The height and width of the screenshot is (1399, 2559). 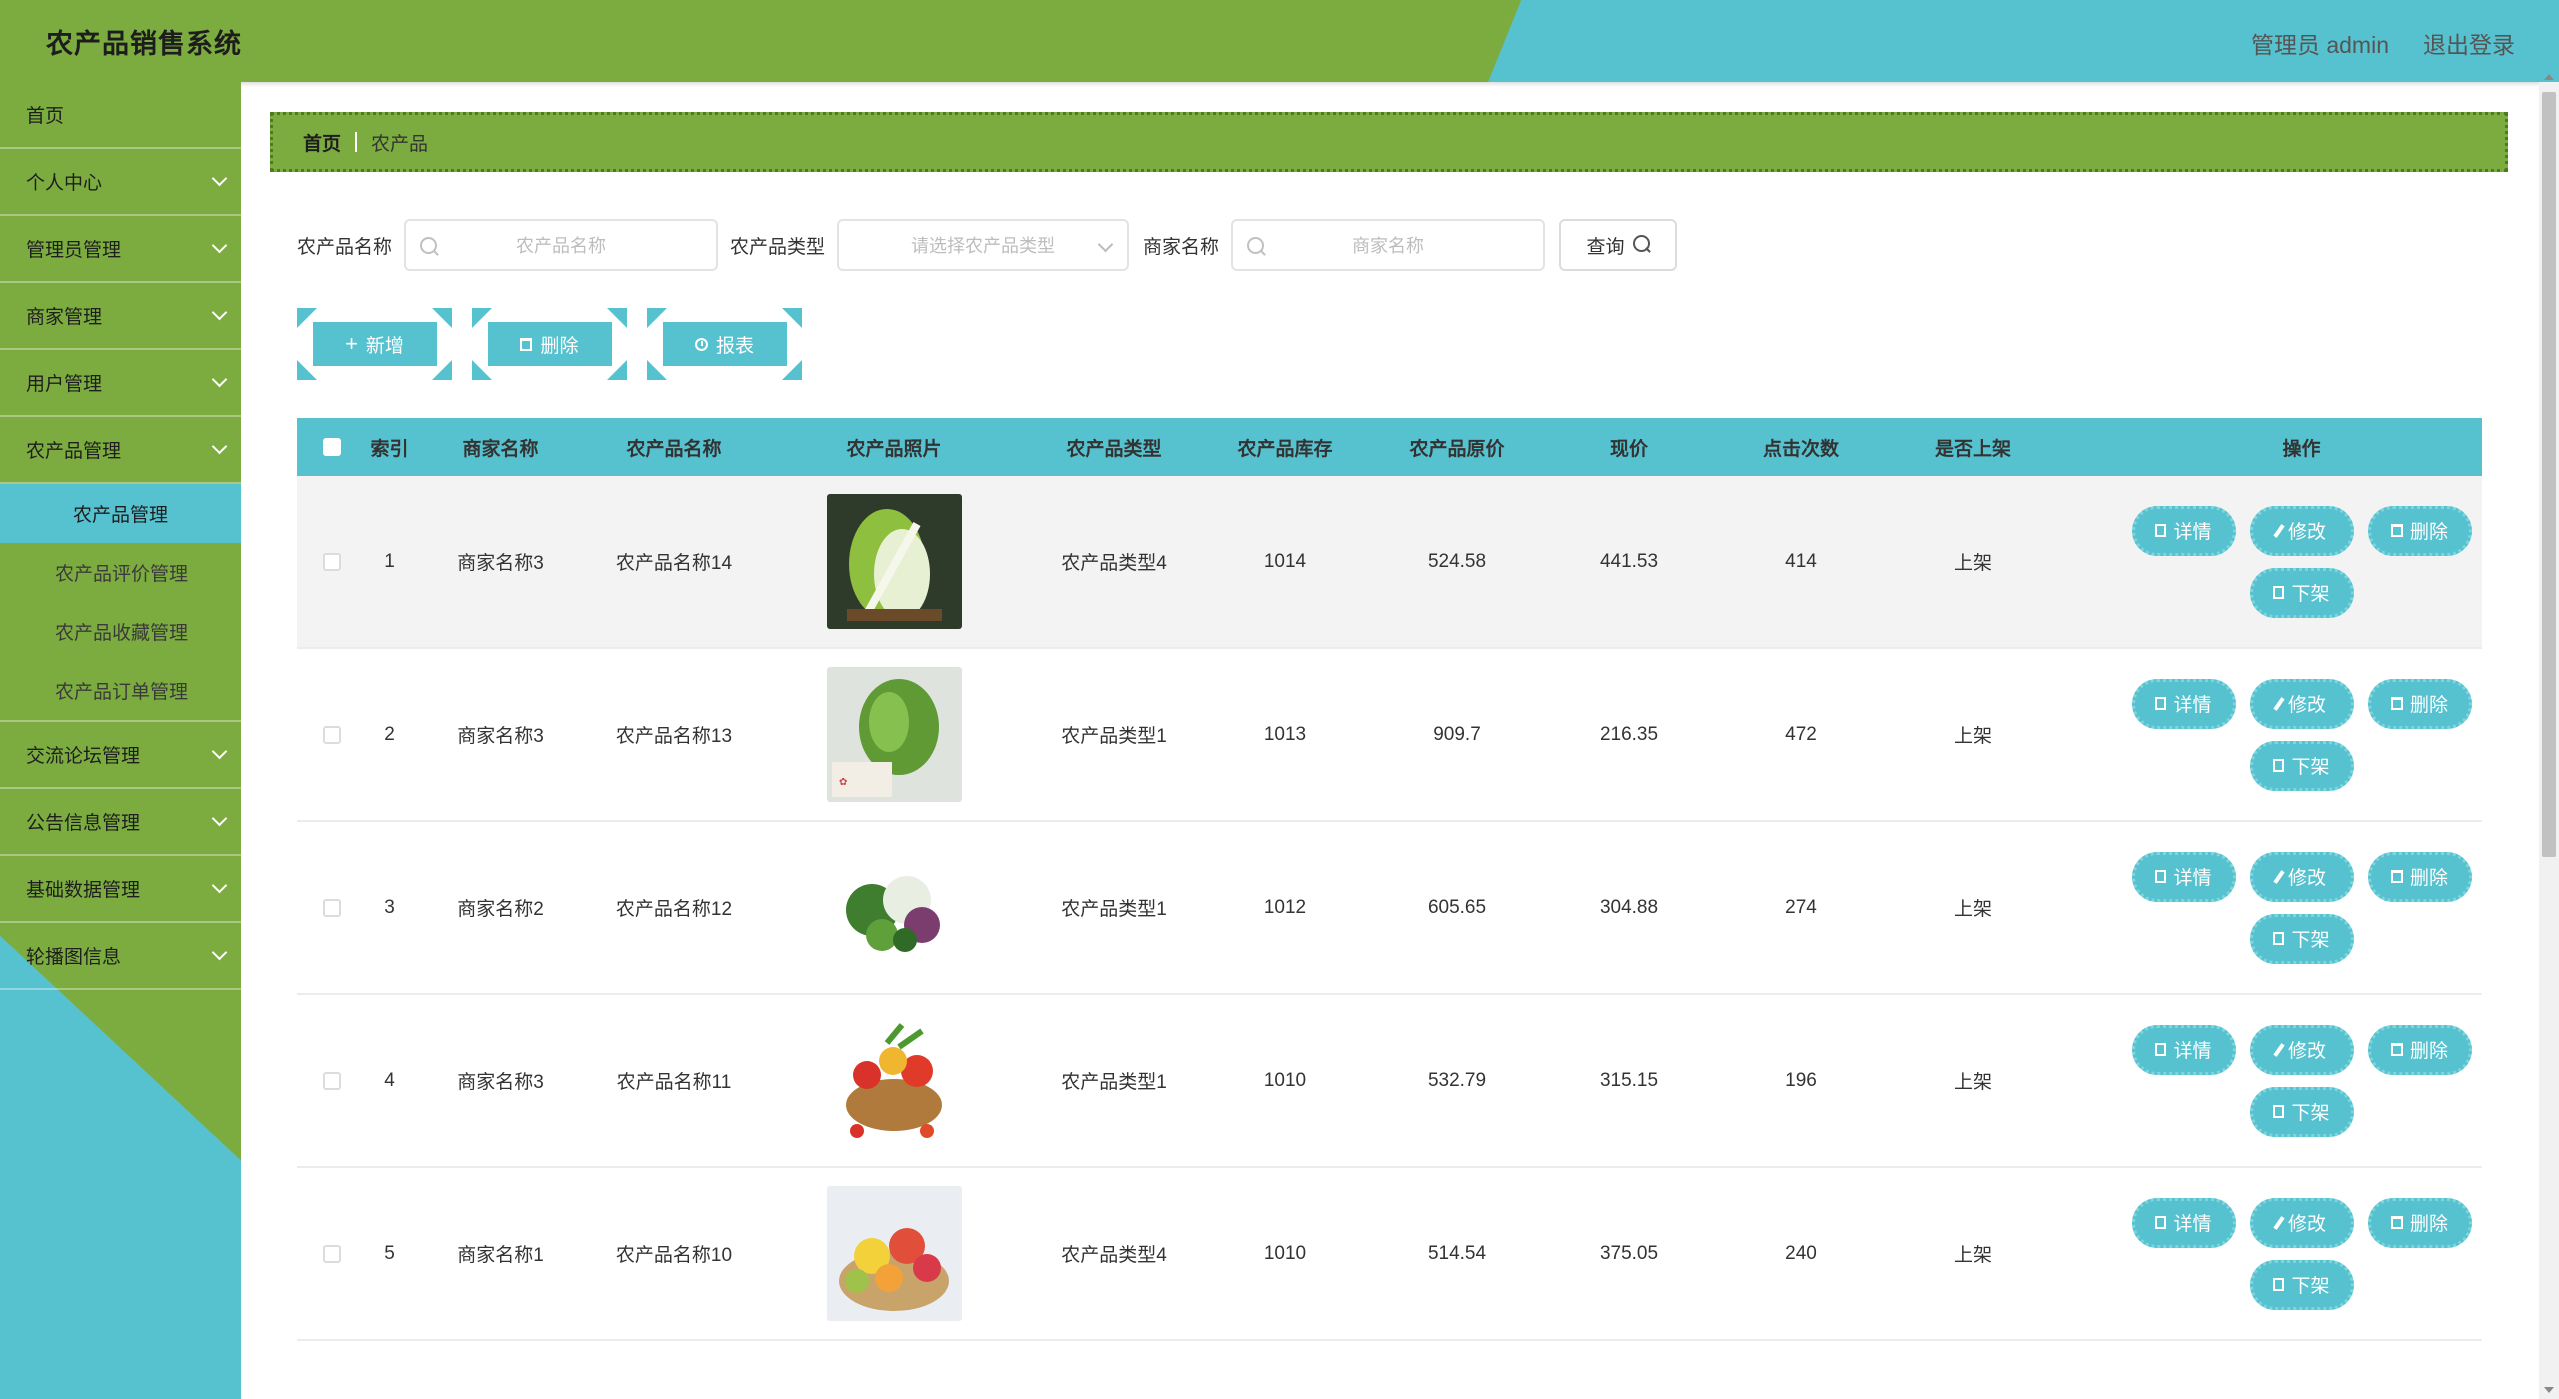 I want to click on product-type-select: 请选择农产品类型, so click(x=983, y=245).